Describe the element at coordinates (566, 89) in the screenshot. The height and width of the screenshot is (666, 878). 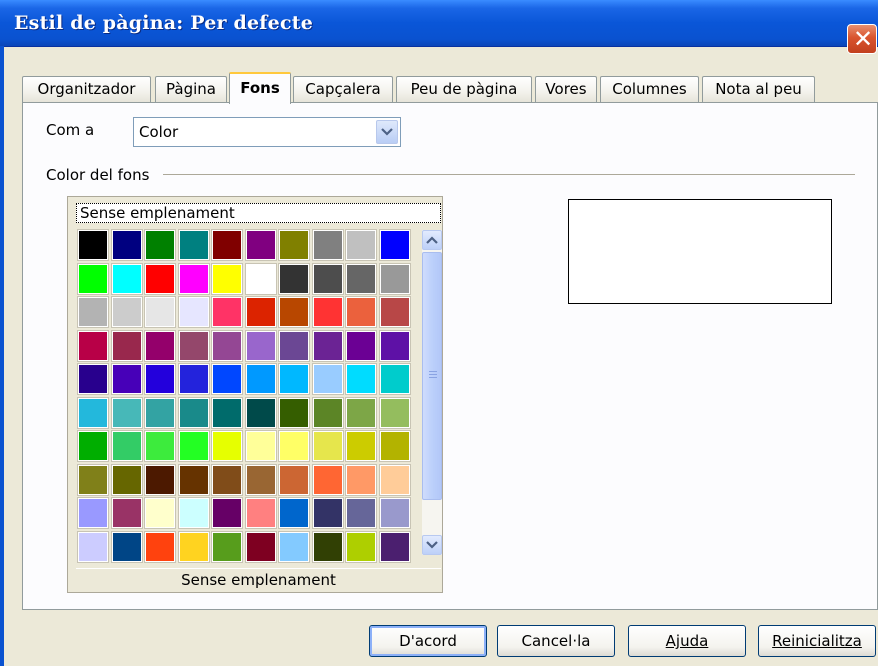
I see `tab-borders: Vores` at that location.